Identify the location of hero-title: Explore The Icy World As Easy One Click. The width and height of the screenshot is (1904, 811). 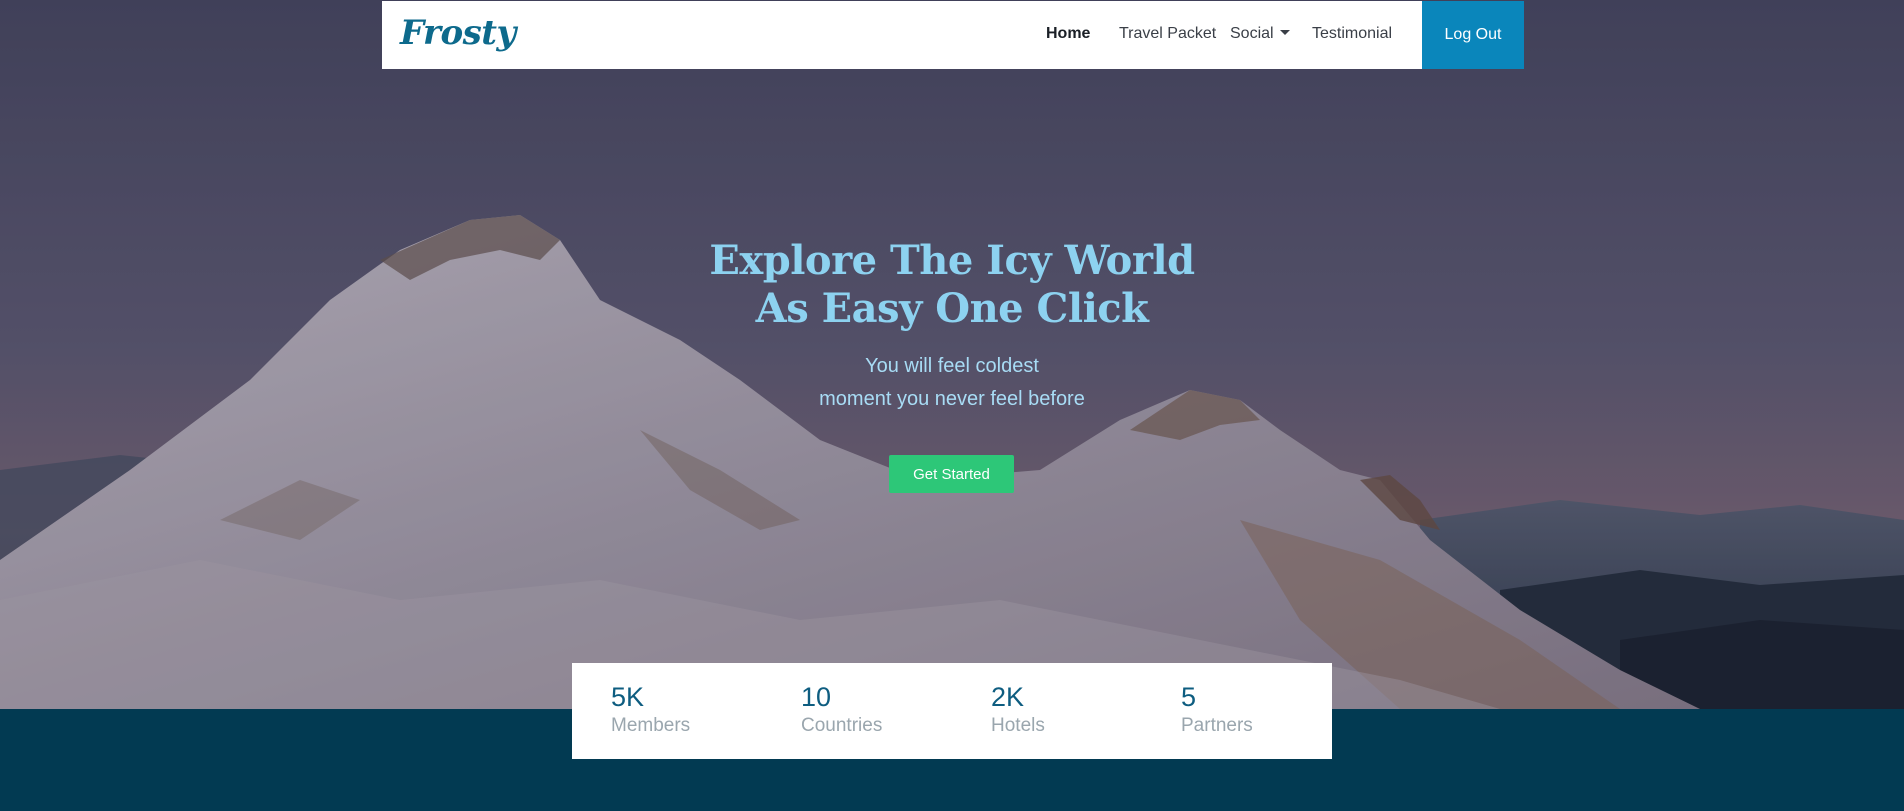
(952, 285).